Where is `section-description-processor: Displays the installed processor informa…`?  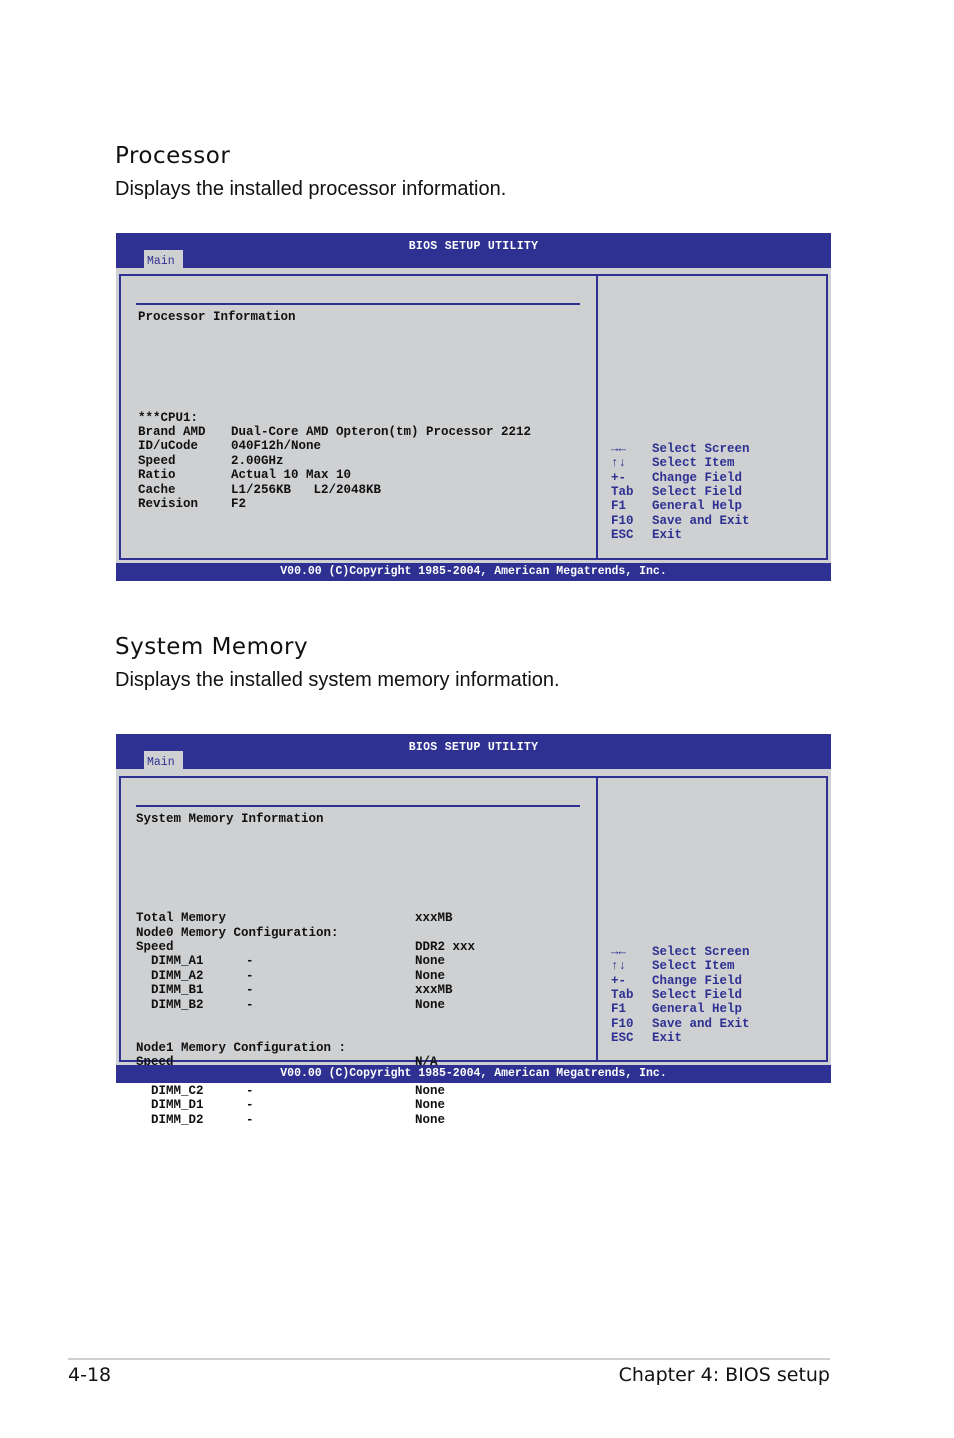 section-description-processor: Displays the installed processor informa… is located at coordinates (311, 189).